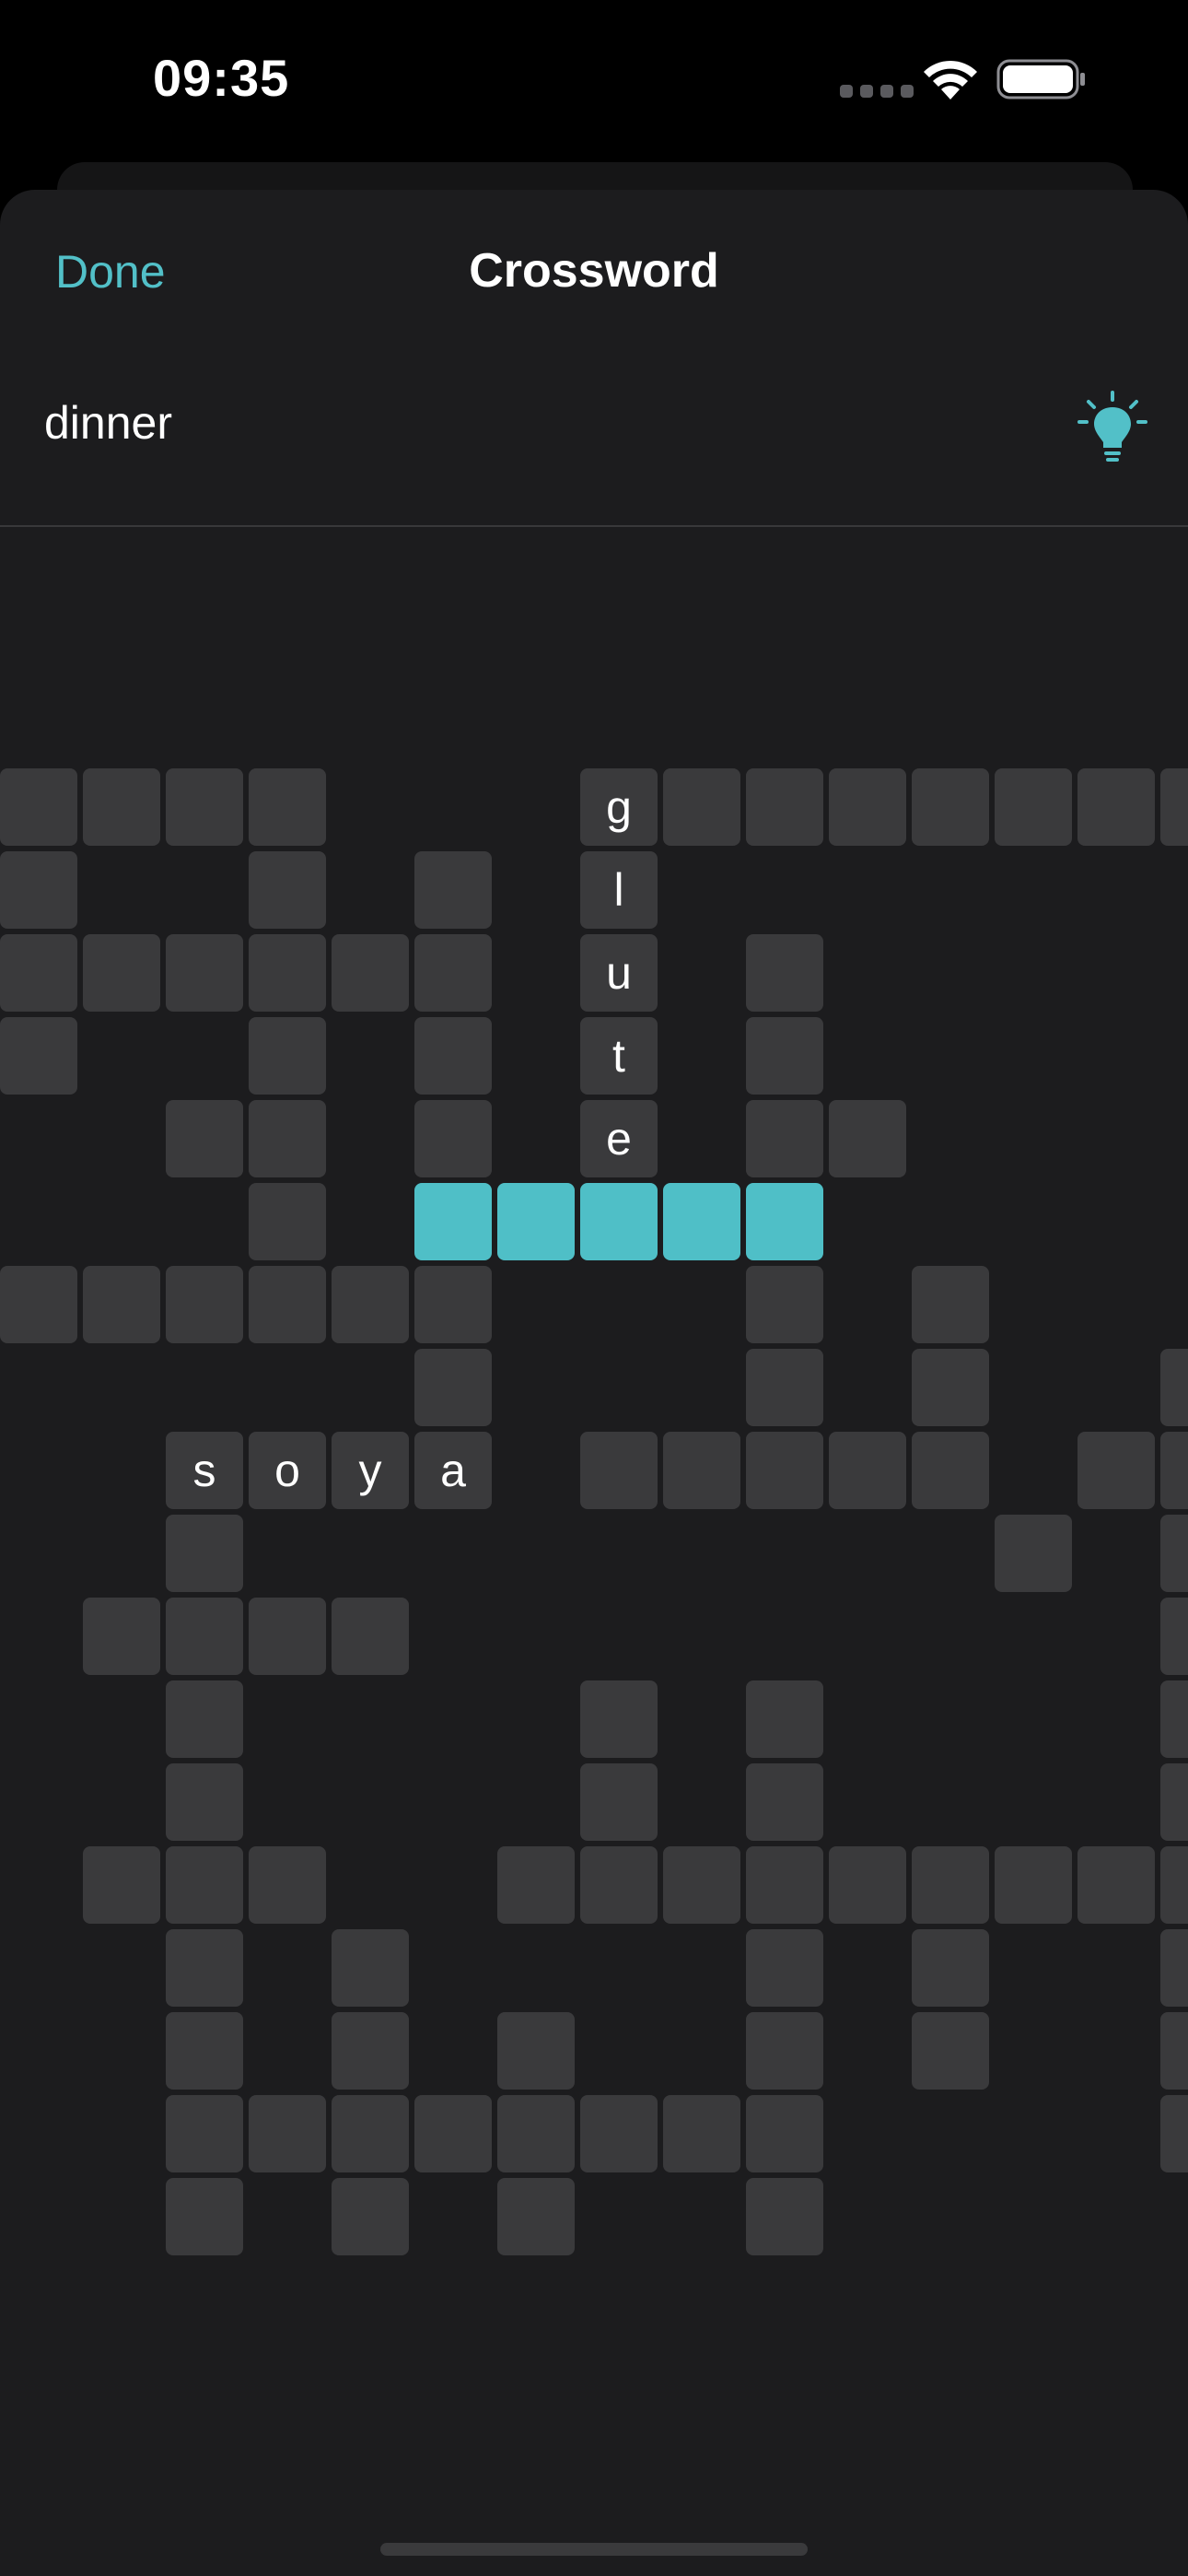 The image size is (1188, 2576). I want to click on grid-cell: g, so click(619, 807).